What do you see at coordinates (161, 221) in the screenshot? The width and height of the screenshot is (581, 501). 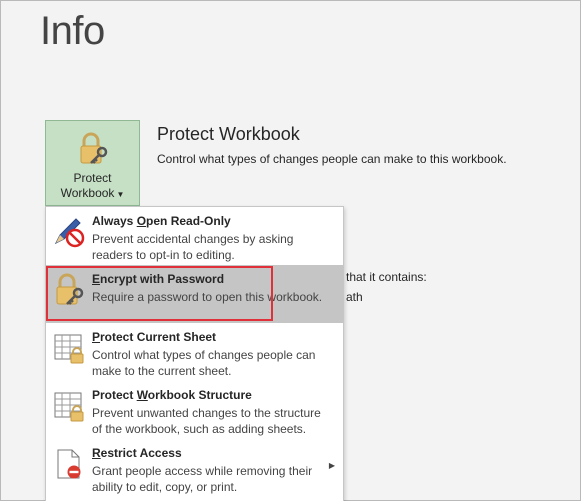 I see `menu-item-title: Always Open Read-Only` at bounding box center [161, 221].